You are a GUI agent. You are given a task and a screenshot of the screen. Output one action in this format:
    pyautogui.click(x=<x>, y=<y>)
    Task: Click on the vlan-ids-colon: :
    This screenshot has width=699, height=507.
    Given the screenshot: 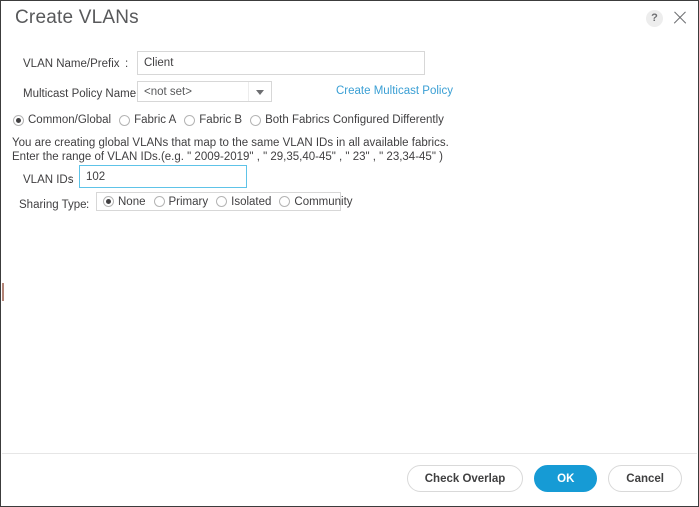 What is the action you would take?
    pyautogui.click(x=71, y=180)
    